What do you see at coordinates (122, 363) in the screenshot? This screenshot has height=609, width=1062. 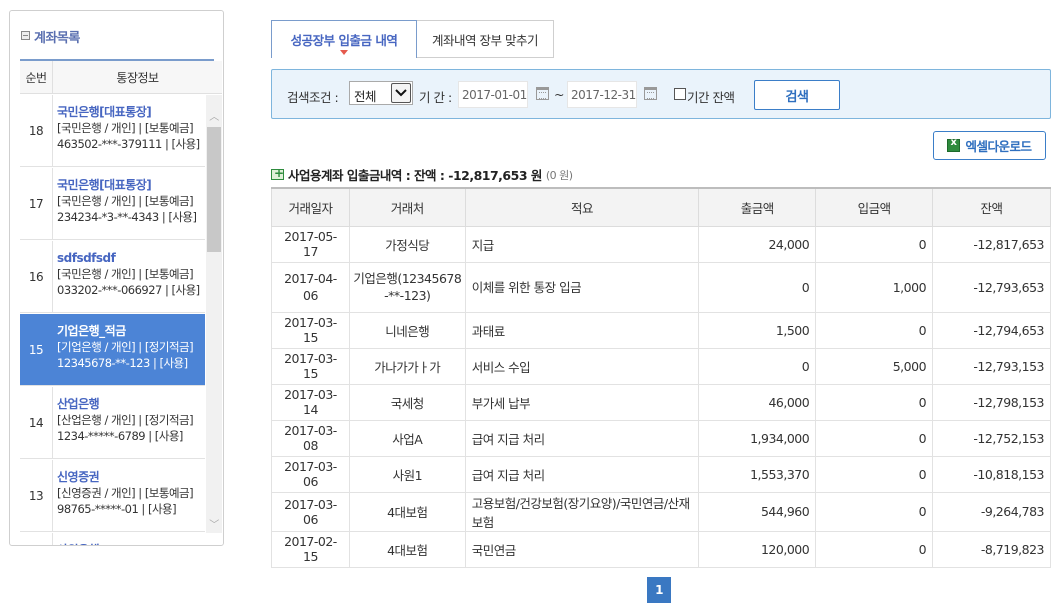 I see `account-number: 12345678-**-123 | [사용]` at bounding box center [122, 363].